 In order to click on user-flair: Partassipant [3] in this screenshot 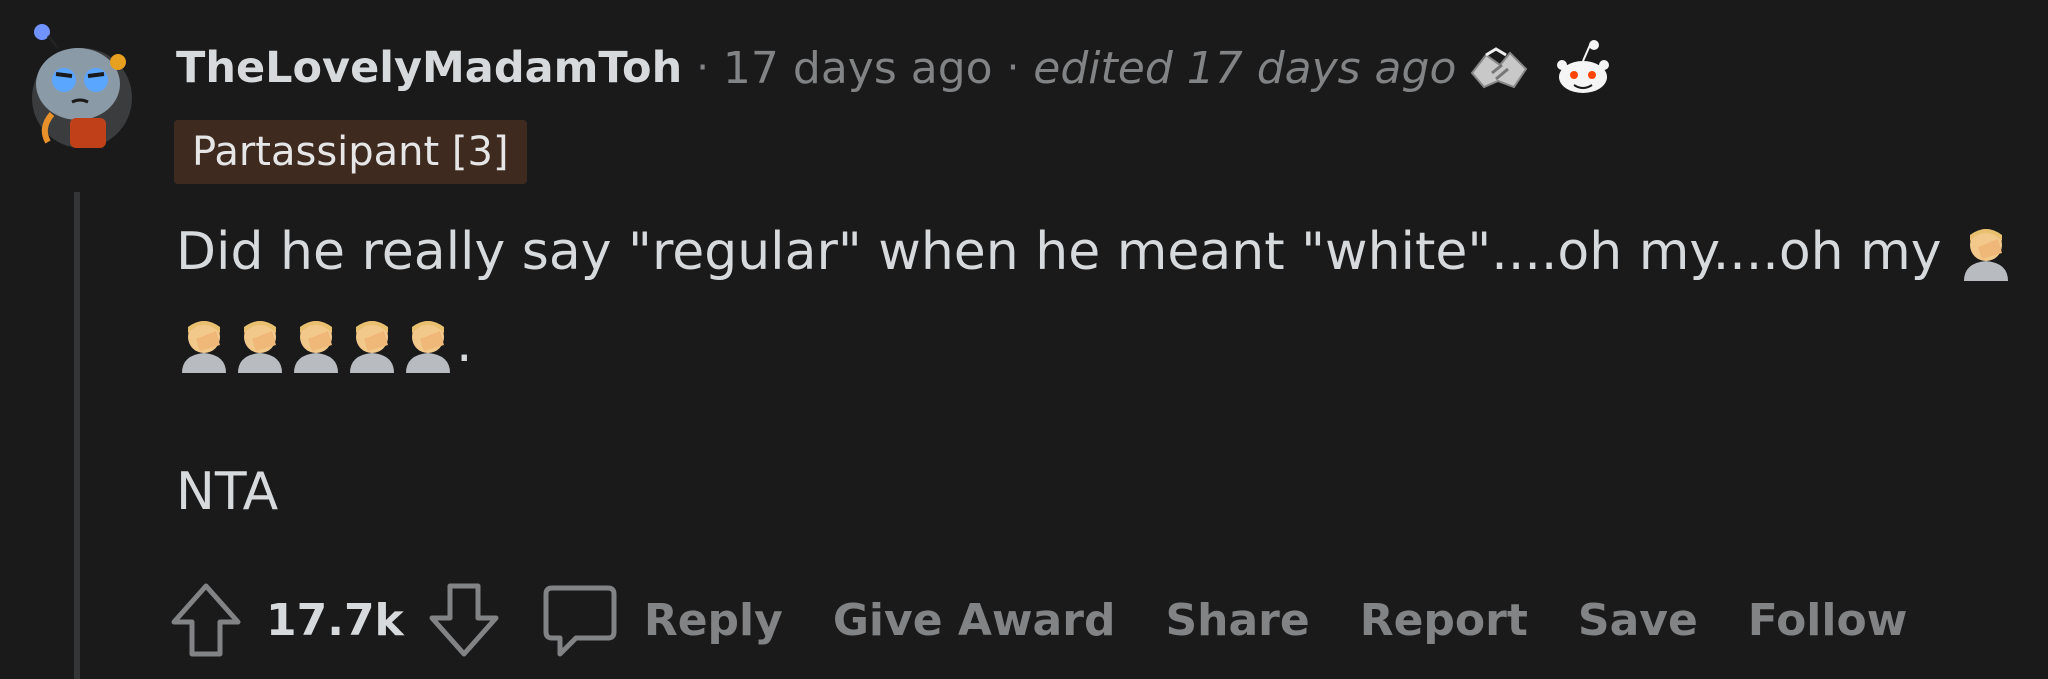, I will do `click(350, 152)`.